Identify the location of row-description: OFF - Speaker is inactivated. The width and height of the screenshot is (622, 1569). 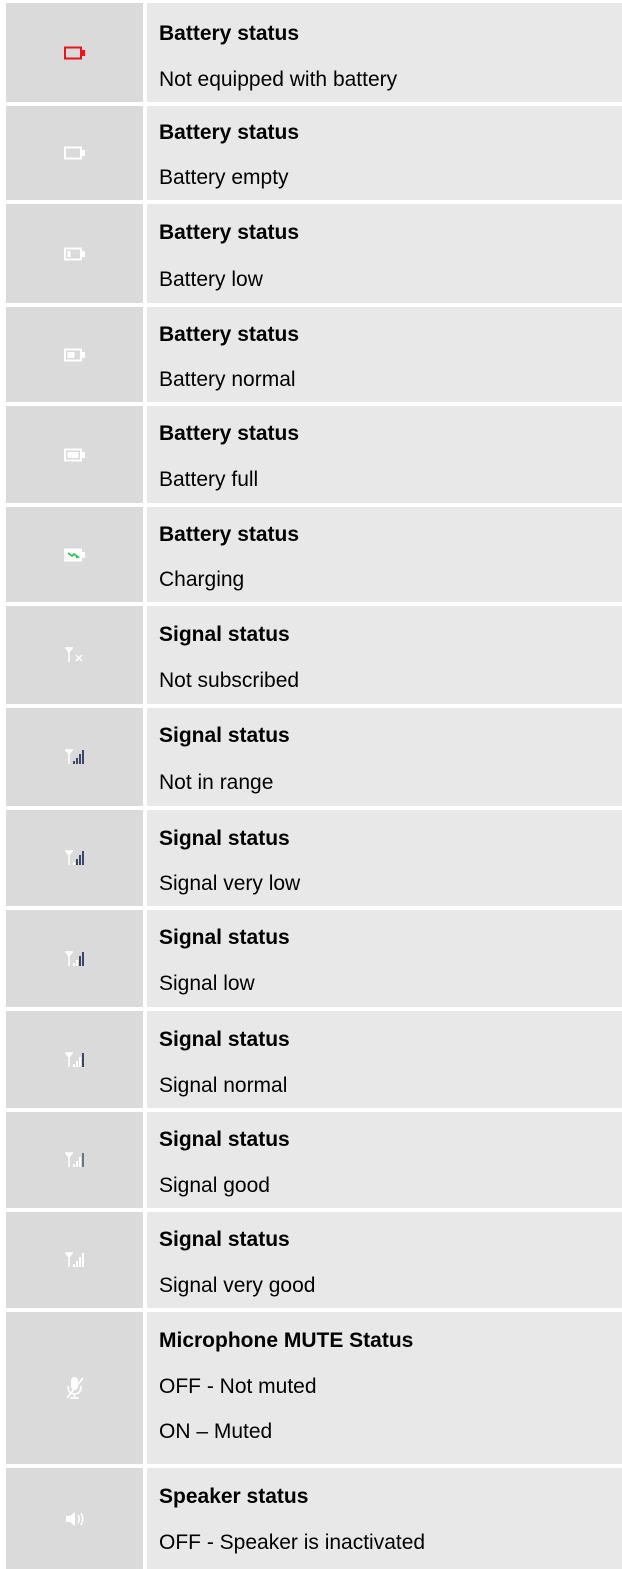
(292, 1542).